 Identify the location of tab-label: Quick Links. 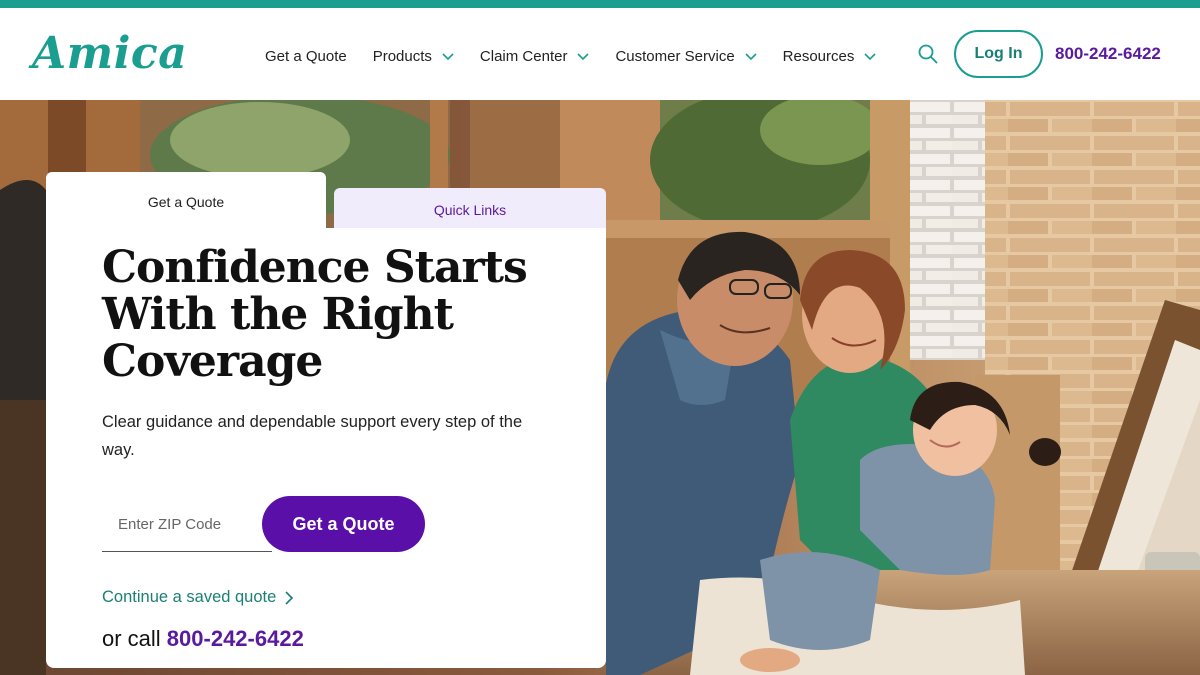
(470, 210).